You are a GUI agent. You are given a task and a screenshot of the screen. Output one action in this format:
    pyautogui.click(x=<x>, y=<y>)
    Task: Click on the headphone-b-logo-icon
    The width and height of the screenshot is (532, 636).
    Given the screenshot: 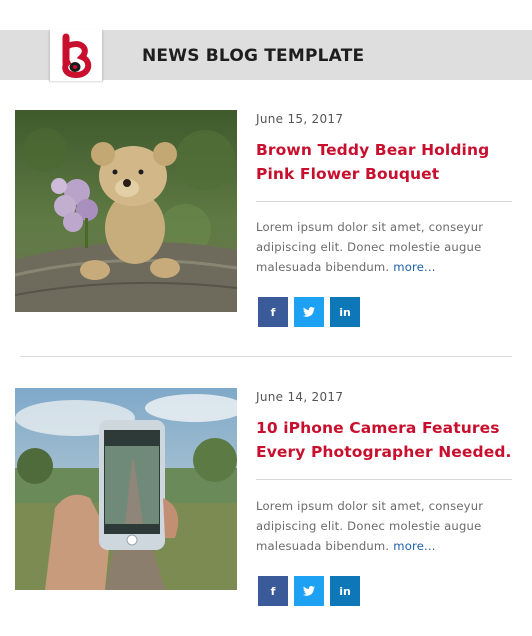 What is the action you would take?
    pyautogui.click(x=77, y=56)
    